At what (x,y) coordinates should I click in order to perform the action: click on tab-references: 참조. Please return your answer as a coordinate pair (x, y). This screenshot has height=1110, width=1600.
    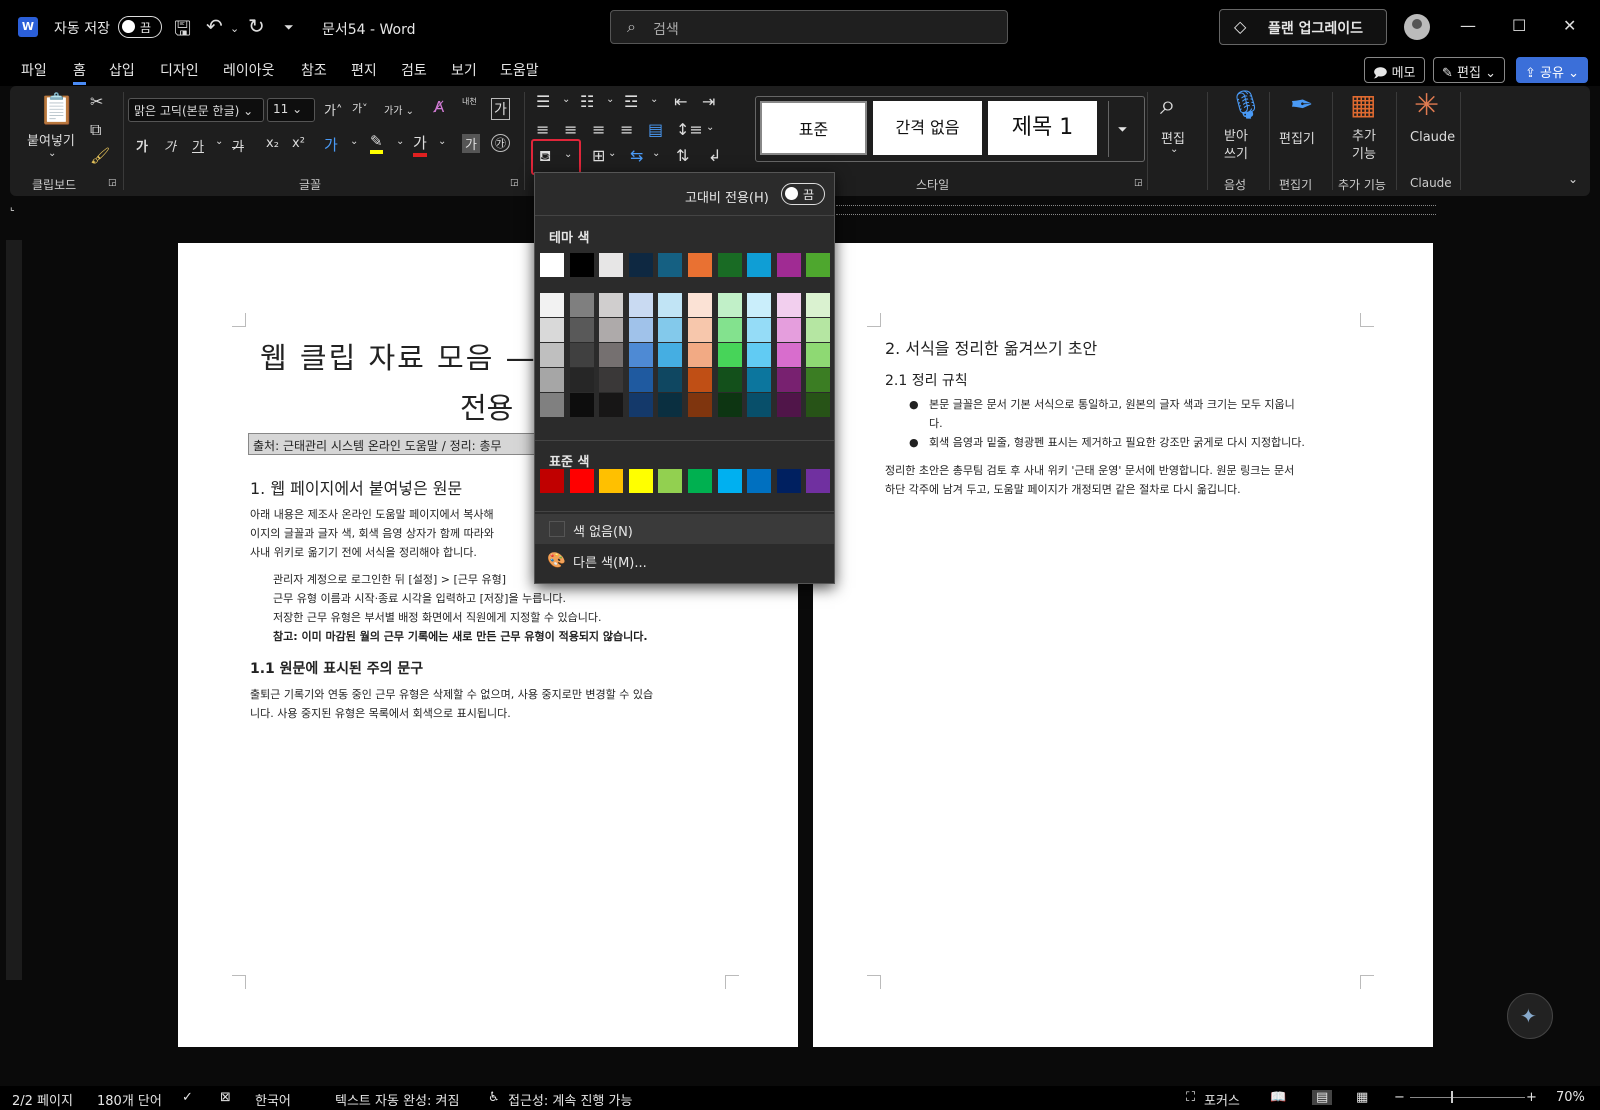
    Looking at the image, I should click on (314, 70).